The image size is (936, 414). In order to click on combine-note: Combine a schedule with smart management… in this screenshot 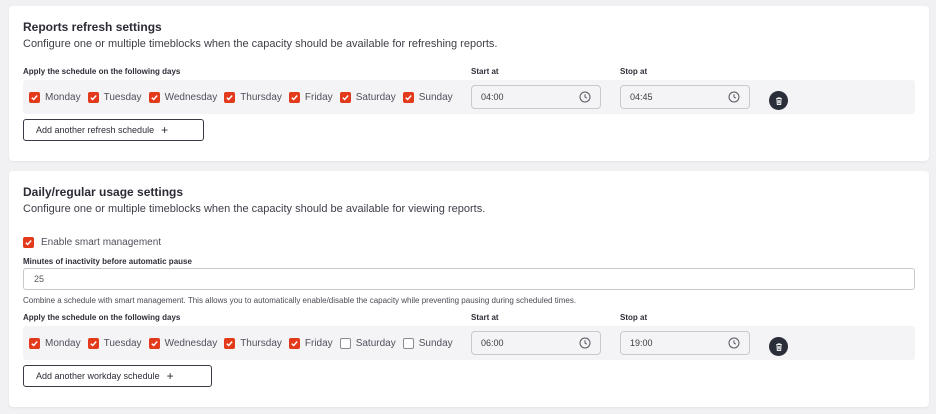, I will do `click(300, 300)`.